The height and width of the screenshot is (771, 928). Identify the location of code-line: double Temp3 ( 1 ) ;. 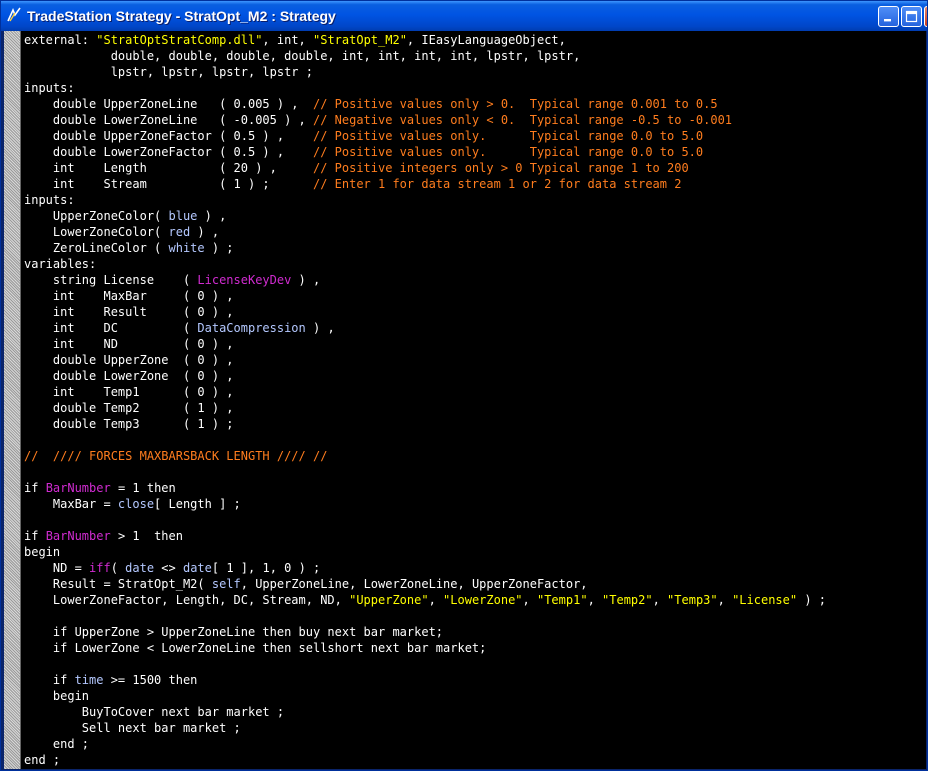
(474, 424).